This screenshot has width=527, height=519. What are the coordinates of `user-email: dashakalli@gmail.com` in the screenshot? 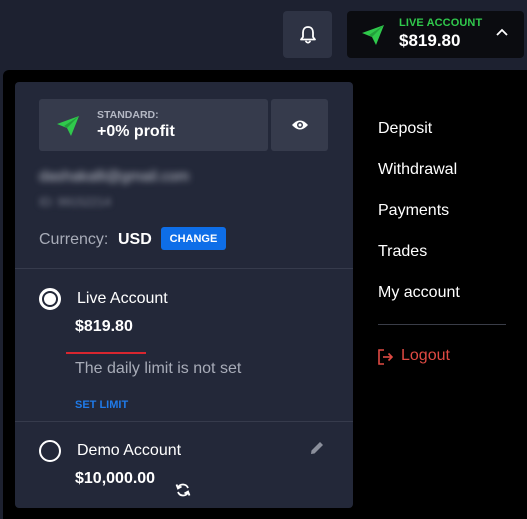 It's located at (114, 176).